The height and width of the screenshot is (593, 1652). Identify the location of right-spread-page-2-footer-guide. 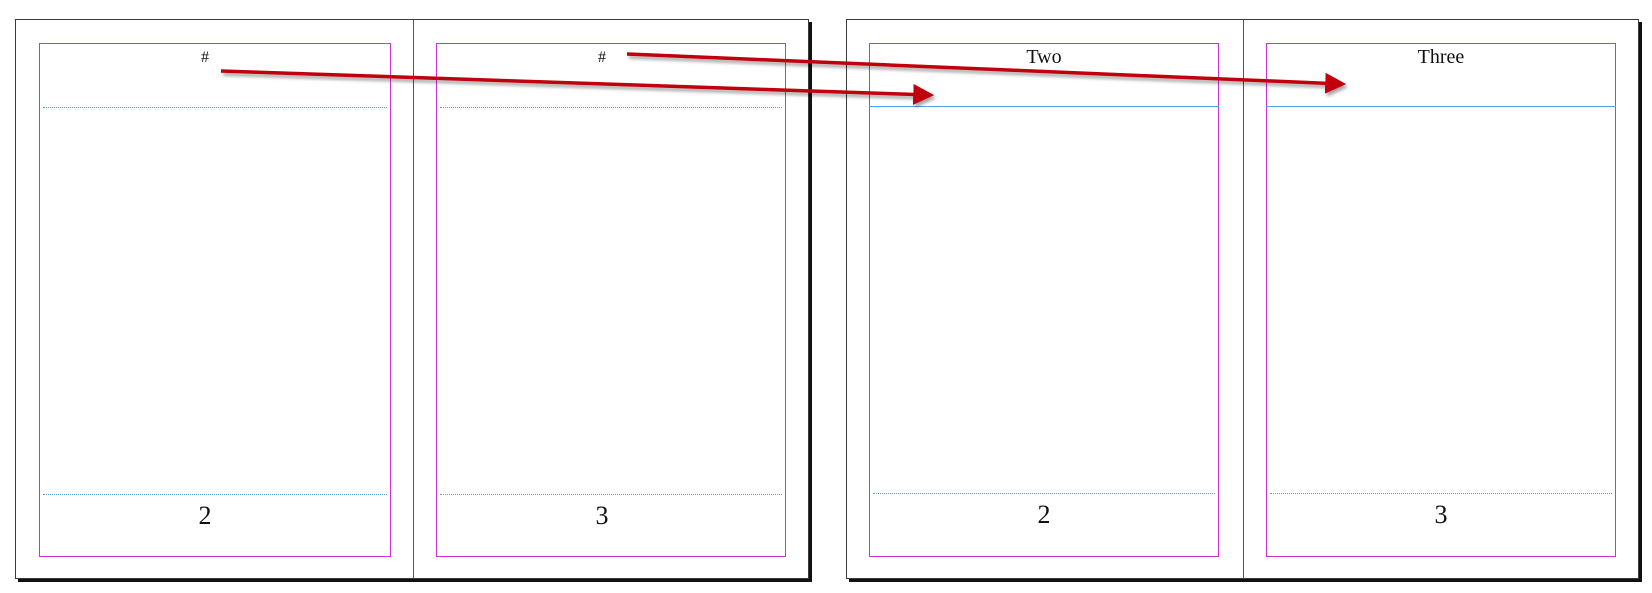
(1441, 493).